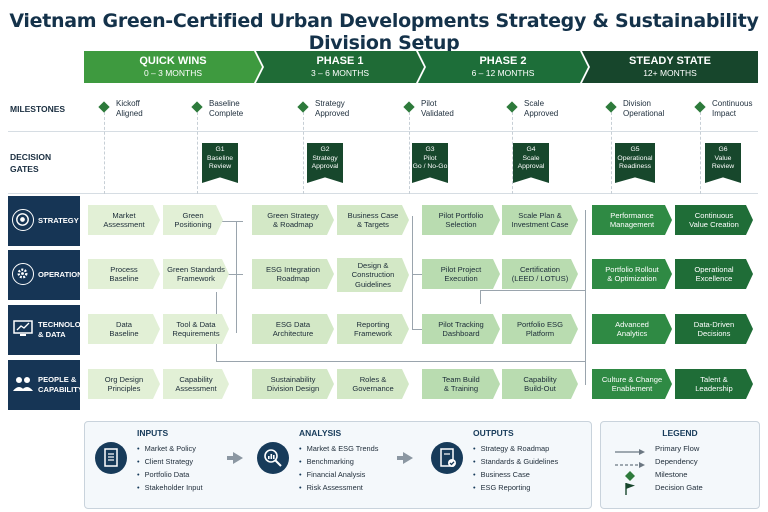 The height and width of the screenshot is (512, 768). I want to click on activity-performance-management: Performance Management, so click(632, 220).